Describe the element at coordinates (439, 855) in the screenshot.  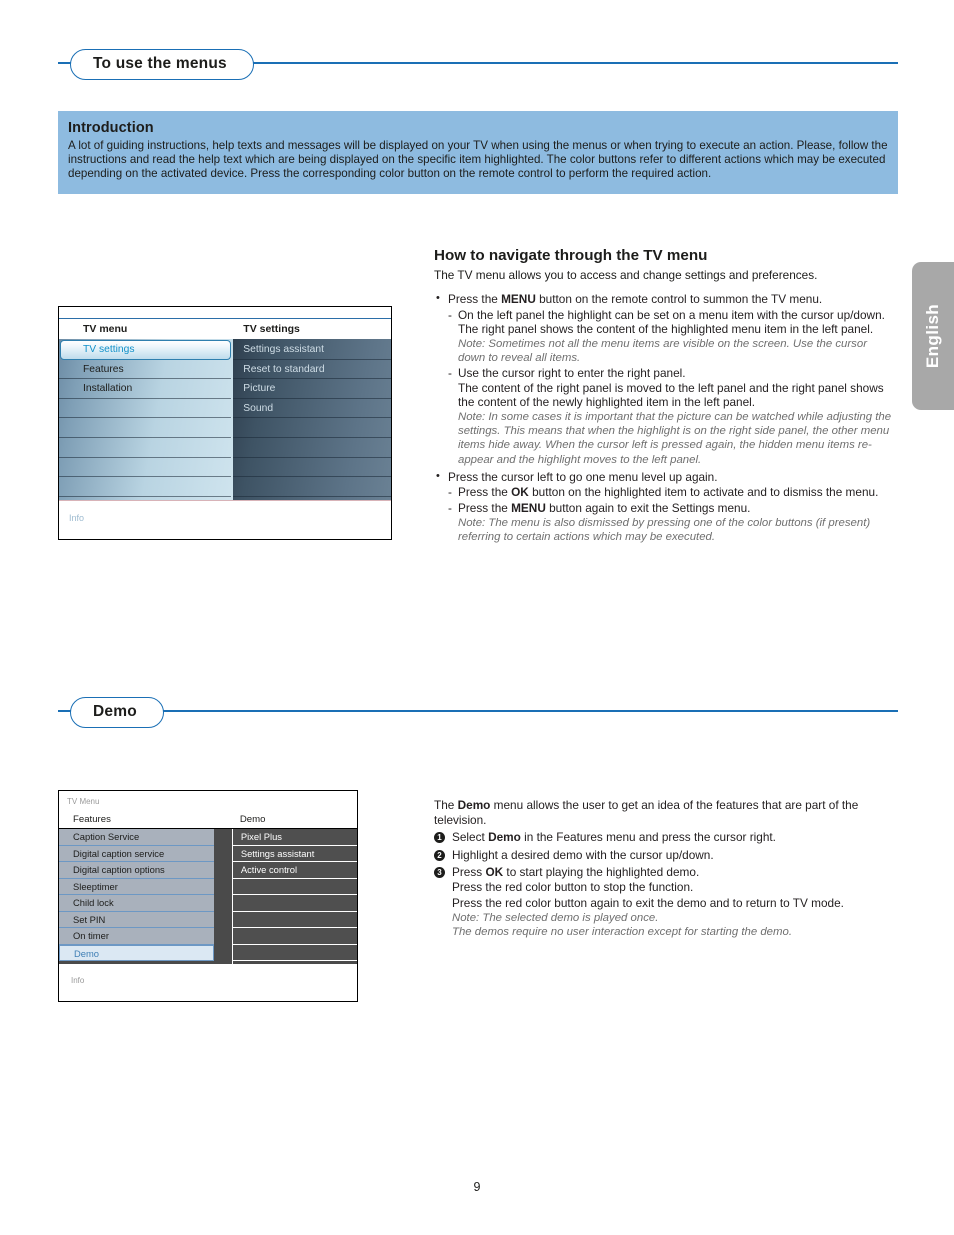
I see `step-number-2: 2` at that location.